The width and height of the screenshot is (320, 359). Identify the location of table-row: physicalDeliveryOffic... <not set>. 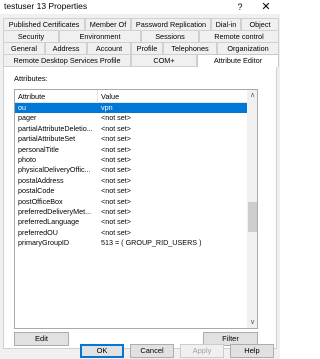
(131, 170).